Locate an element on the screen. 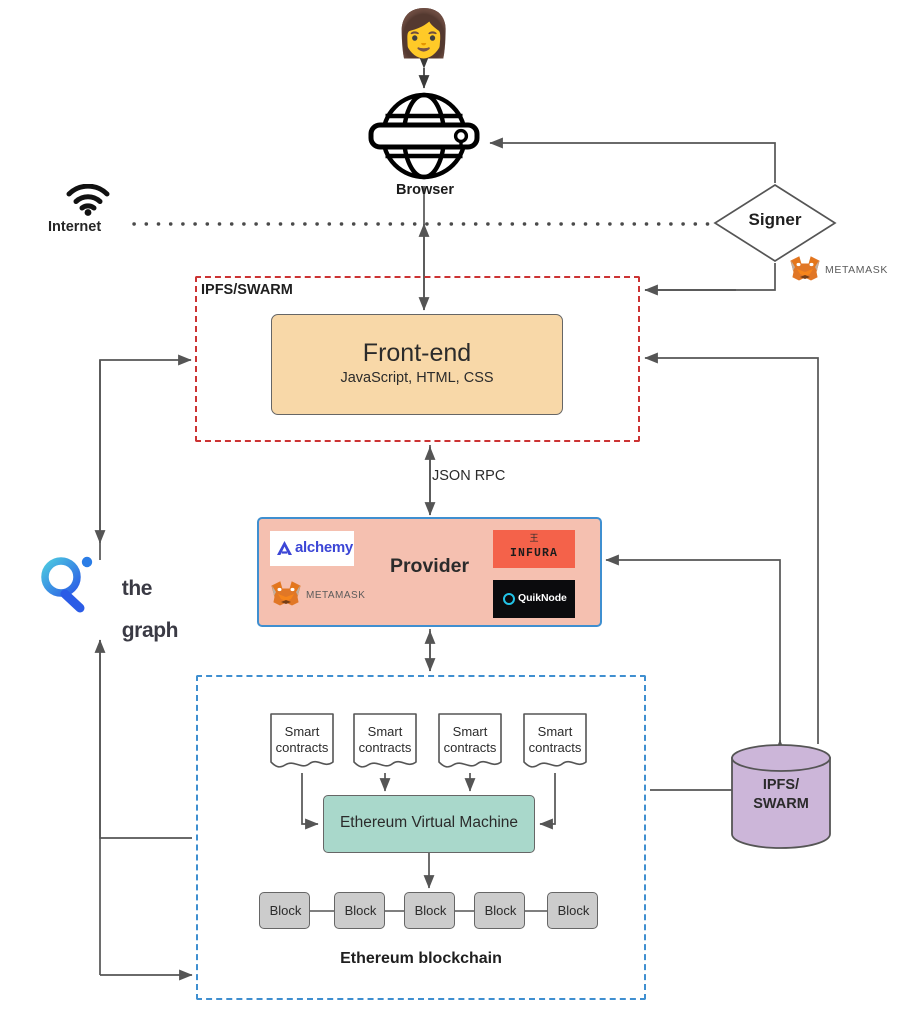 The width and height of the screenshot is (903, 1024). frontend-subtitle: JavaScript, HTML, CSS is located at coordinates (417, 378).